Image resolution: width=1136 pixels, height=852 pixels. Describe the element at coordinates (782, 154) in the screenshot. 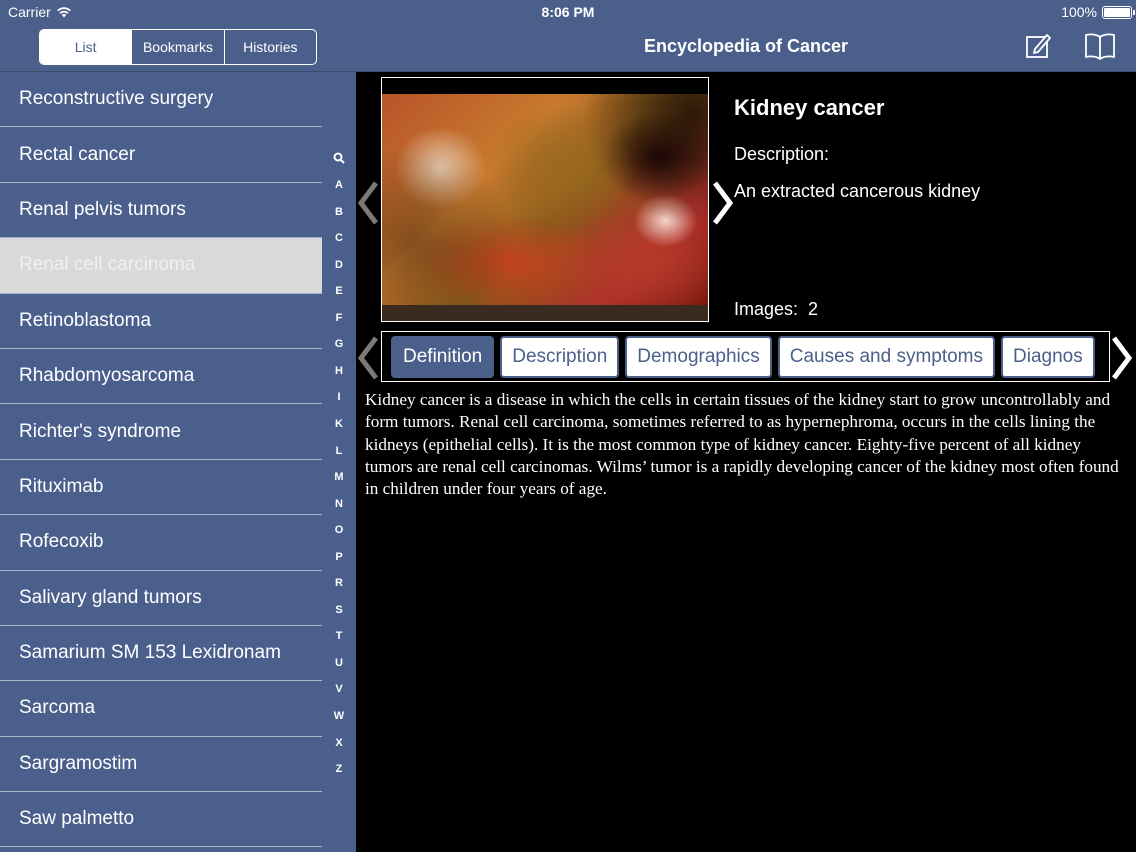

I see `description-label: Description:` at that location.